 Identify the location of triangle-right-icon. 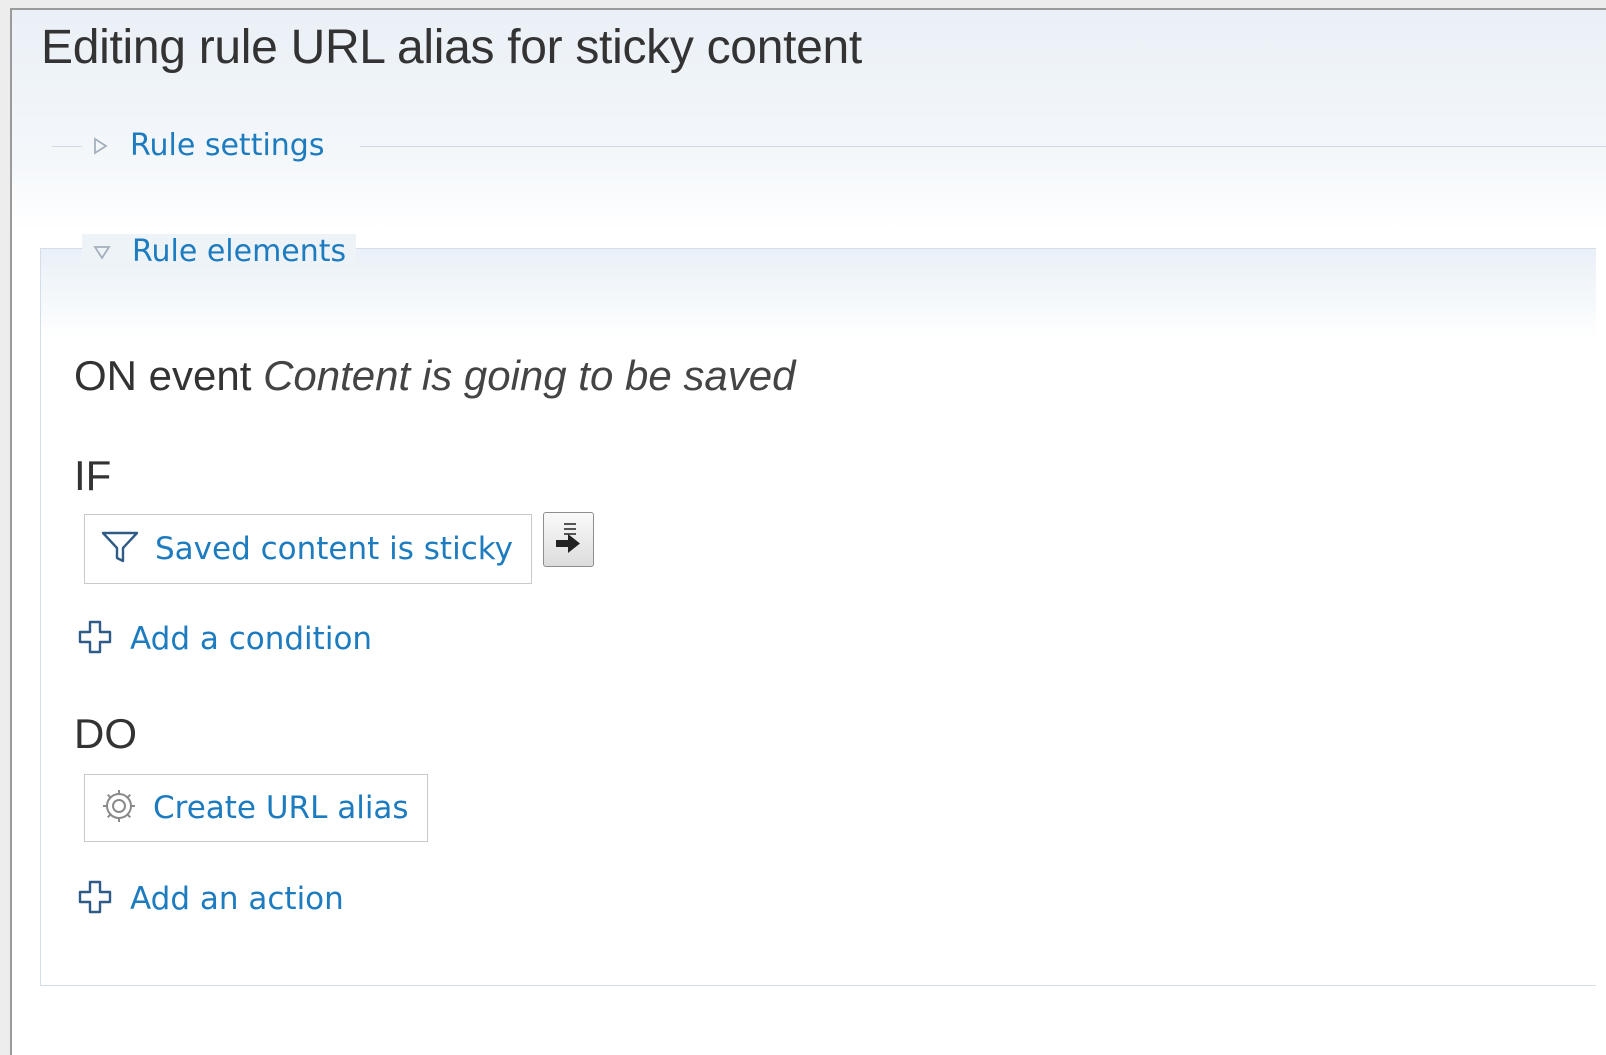
(100, 146).